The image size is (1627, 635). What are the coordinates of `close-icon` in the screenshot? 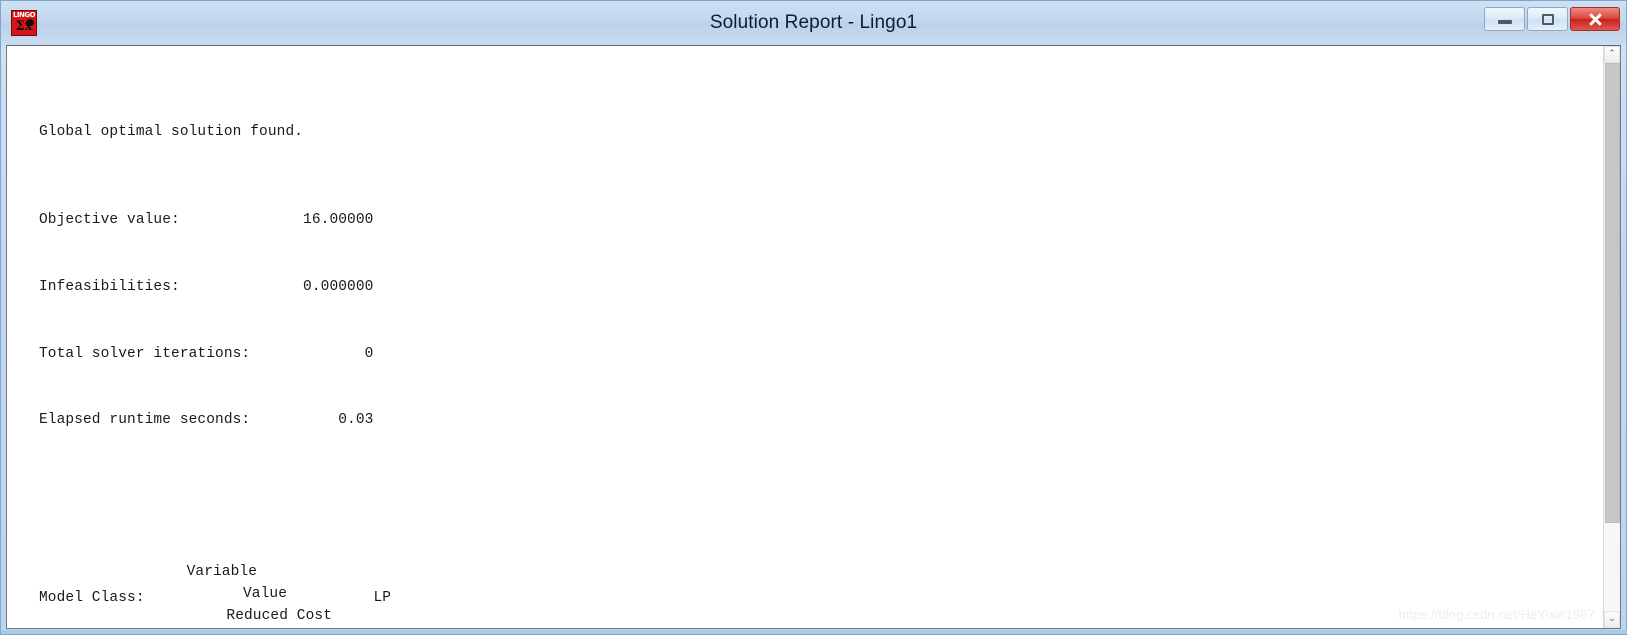 It's located at (1595, 19).